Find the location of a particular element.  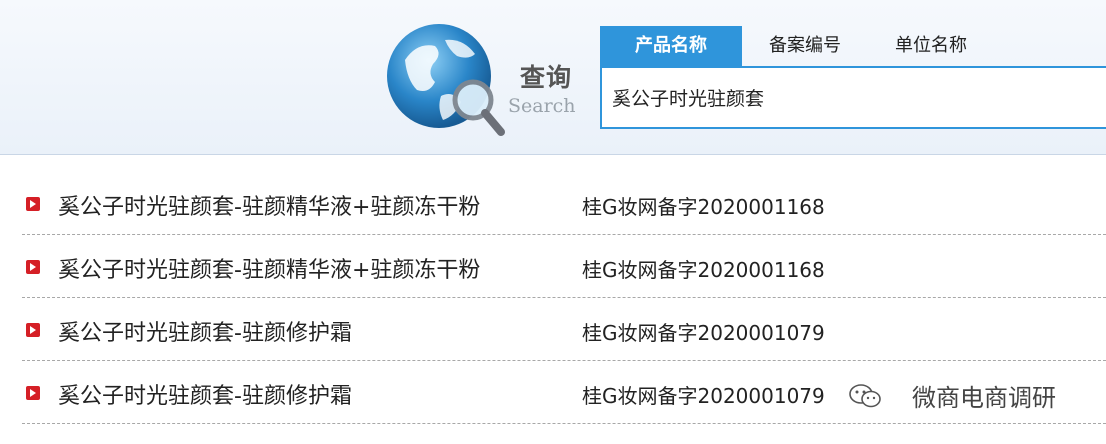

watermark-text: 微商电商调研 is located at coordinates (984, 398).